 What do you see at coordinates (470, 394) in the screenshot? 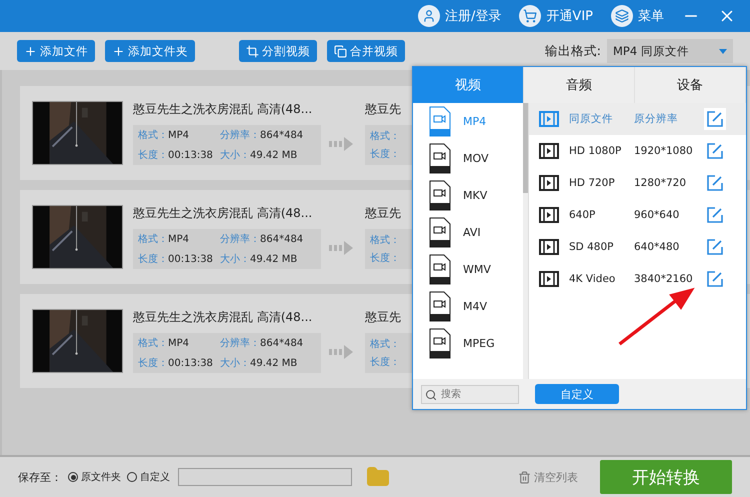
I see `search-field: 搜索` at bounding box center [470, 394].